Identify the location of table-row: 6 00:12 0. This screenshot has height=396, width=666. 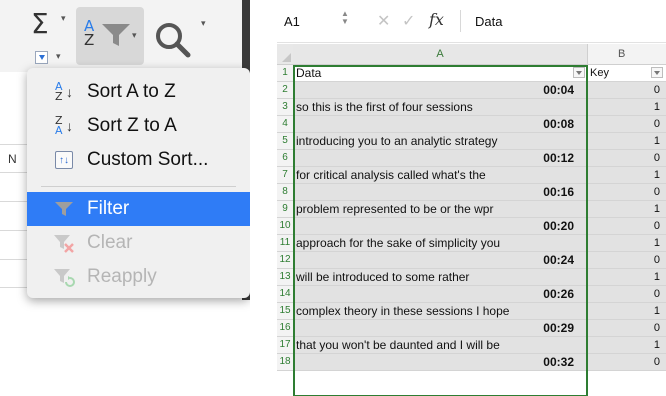
(471, 158).